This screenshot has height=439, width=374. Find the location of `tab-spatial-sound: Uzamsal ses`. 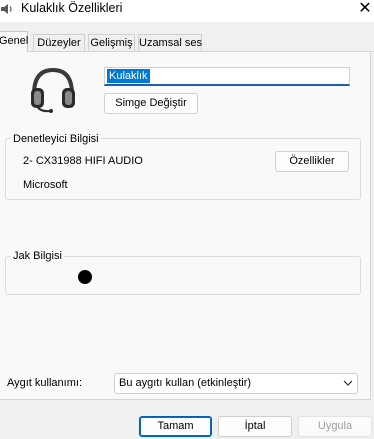

tab-spatial-sound: Uzamsal ses is located at coordinates (170, 42).